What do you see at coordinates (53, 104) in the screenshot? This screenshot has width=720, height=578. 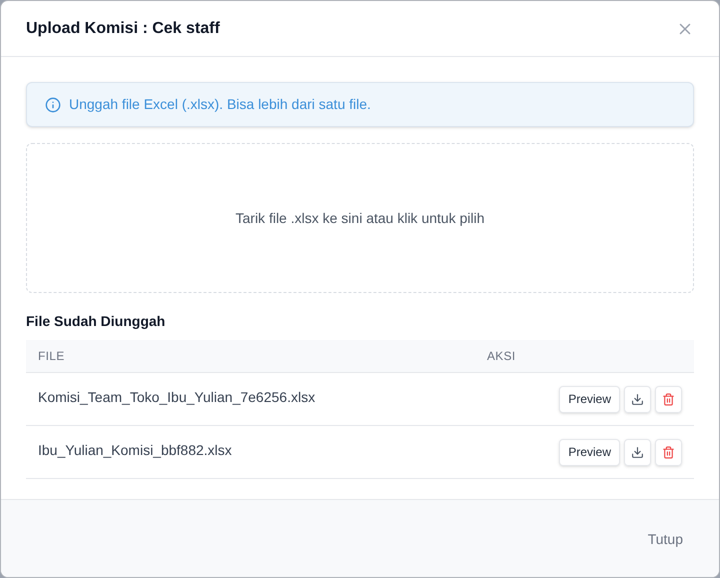 I see `info-icon` at bounding box center [53, 104].